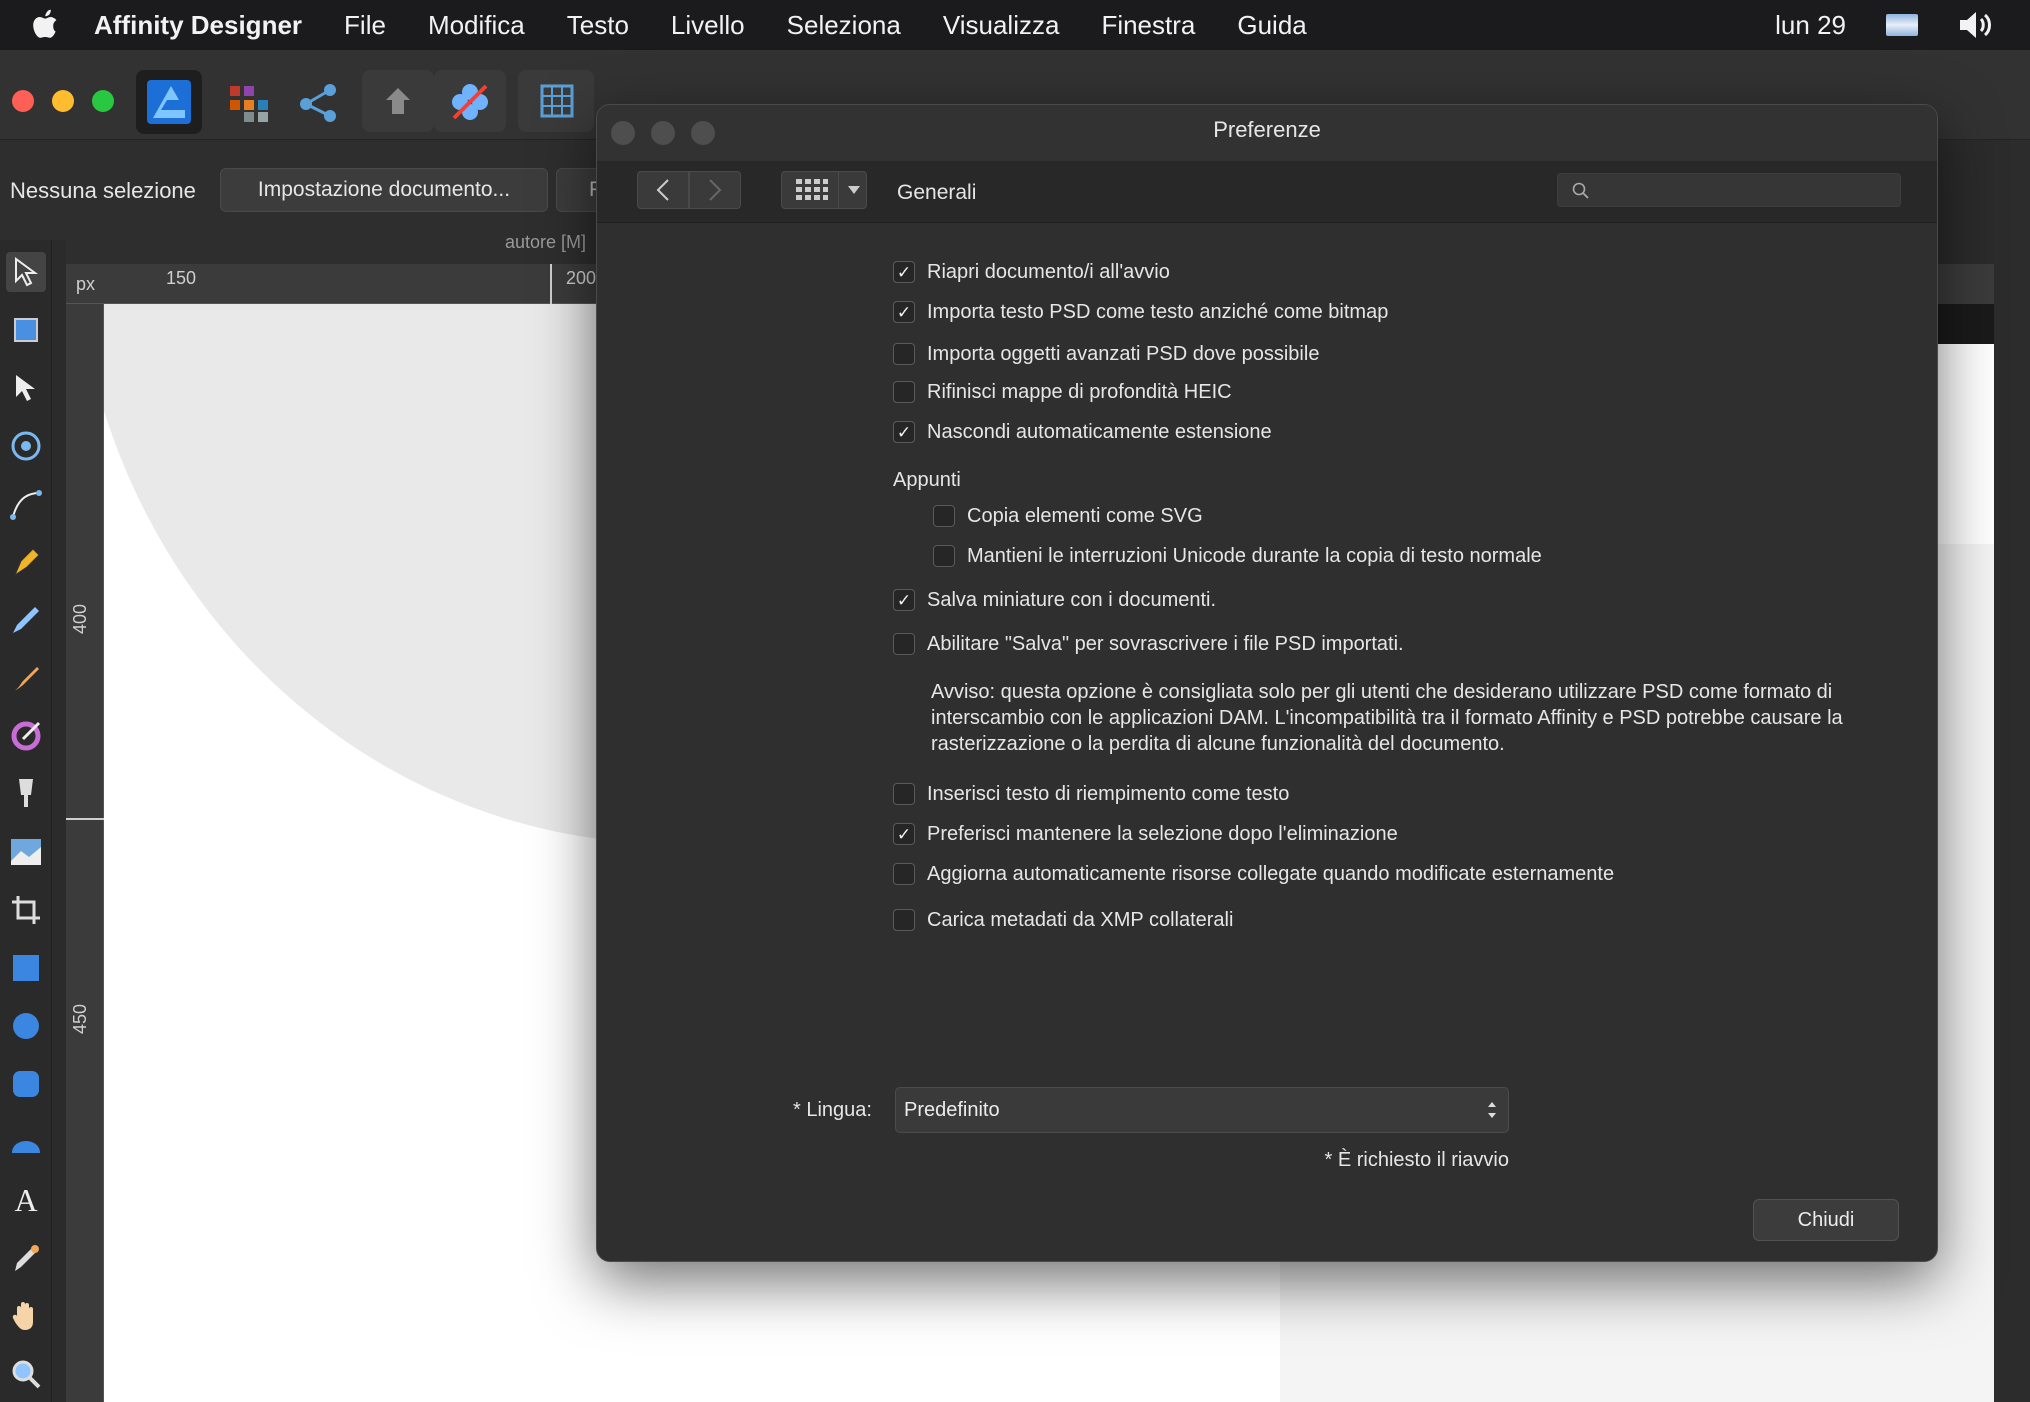  I want to click on move-tool-icon, so click(26, 272).